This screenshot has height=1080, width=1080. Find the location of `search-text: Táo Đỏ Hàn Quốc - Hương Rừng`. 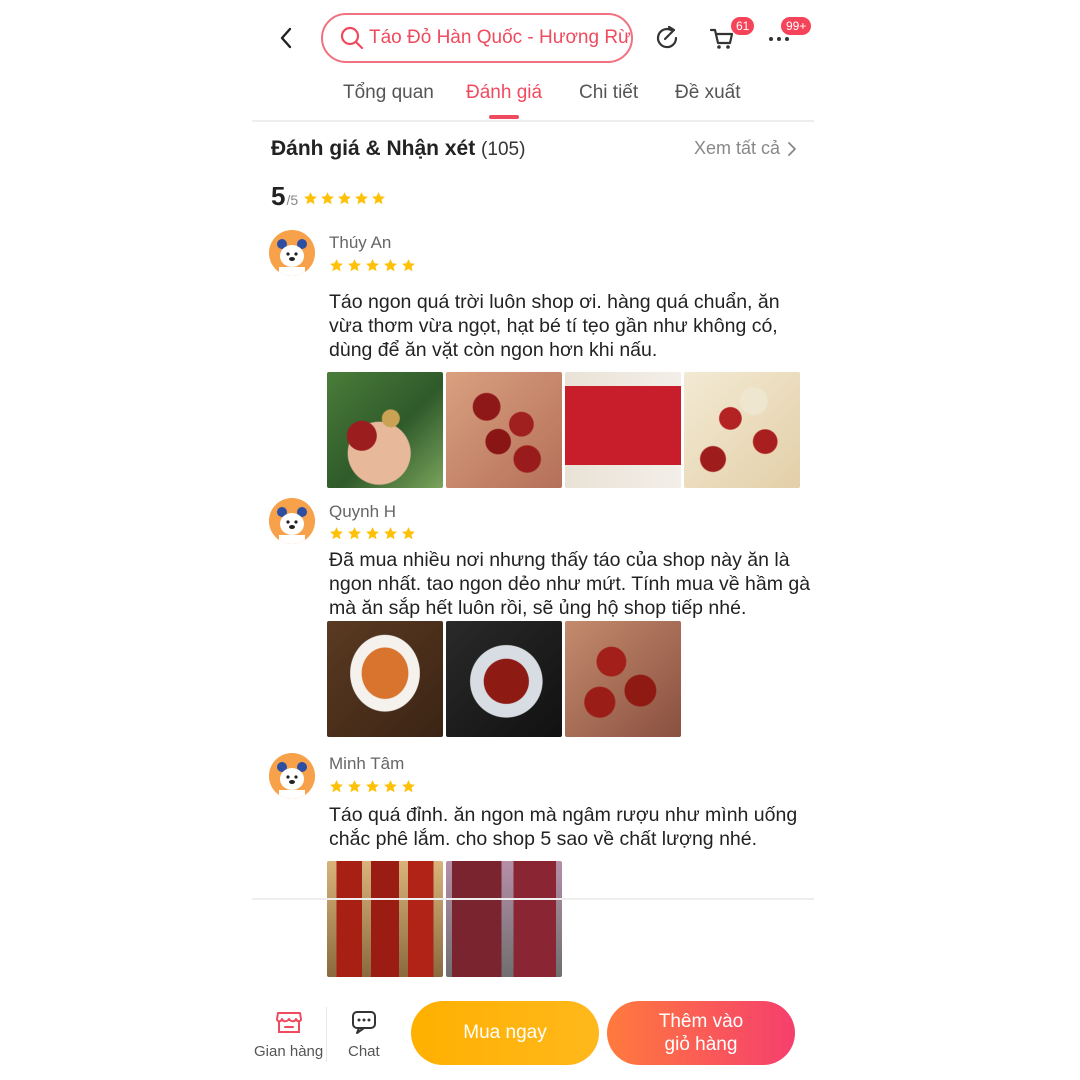

search-text: Táo Đỏ Hàn Quốc - Hương Rừng is located at coordinates (500, 37).